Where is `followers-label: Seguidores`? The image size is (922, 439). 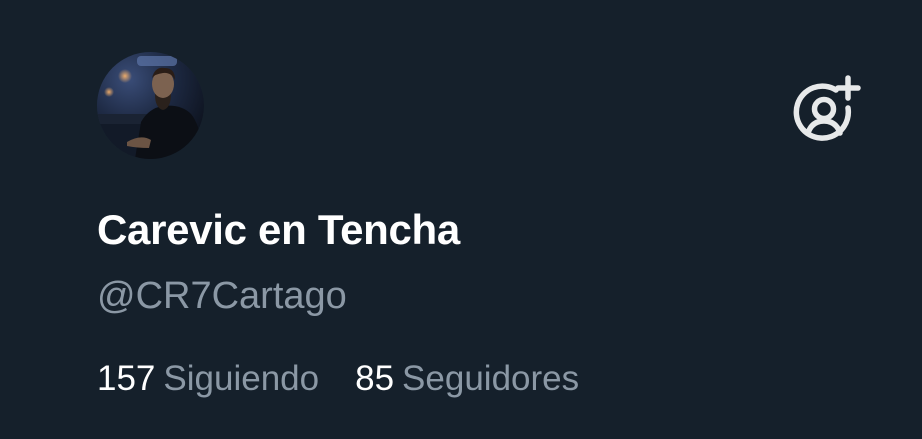
followers-label: Seguidores is located at coordinates (491, 378).